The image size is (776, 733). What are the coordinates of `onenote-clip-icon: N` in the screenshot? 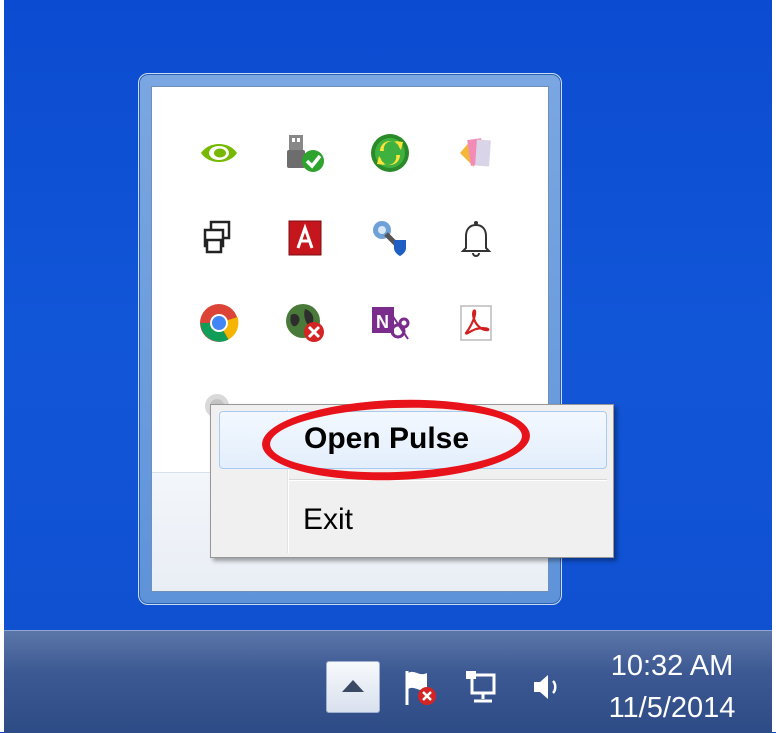 It's located at (390, 323).